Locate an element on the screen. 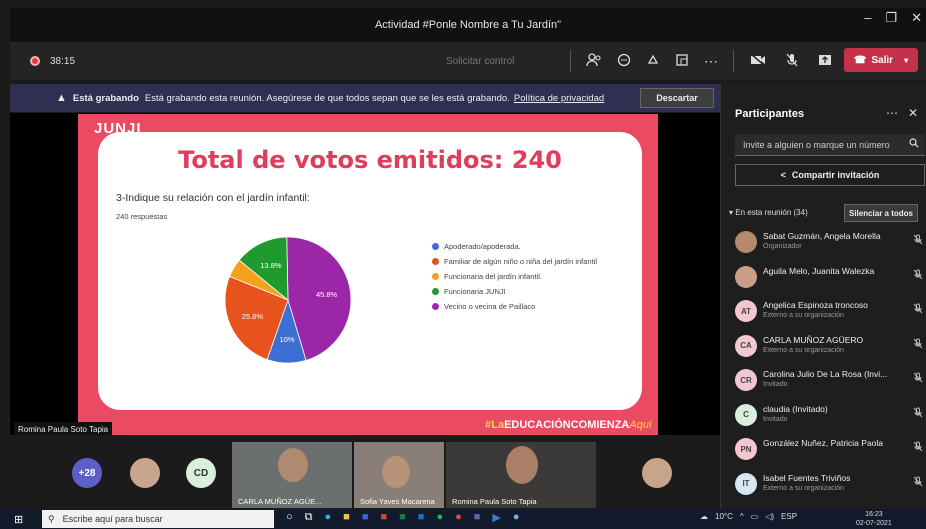  footer-aqui: Aquí is located at coordinates (640, 425).